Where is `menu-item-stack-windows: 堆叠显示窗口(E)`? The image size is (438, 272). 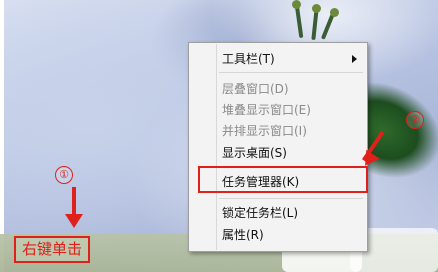
menu-item-stack-windows: 堆叠显示窗口(E) is located at coordinates (266, 110).